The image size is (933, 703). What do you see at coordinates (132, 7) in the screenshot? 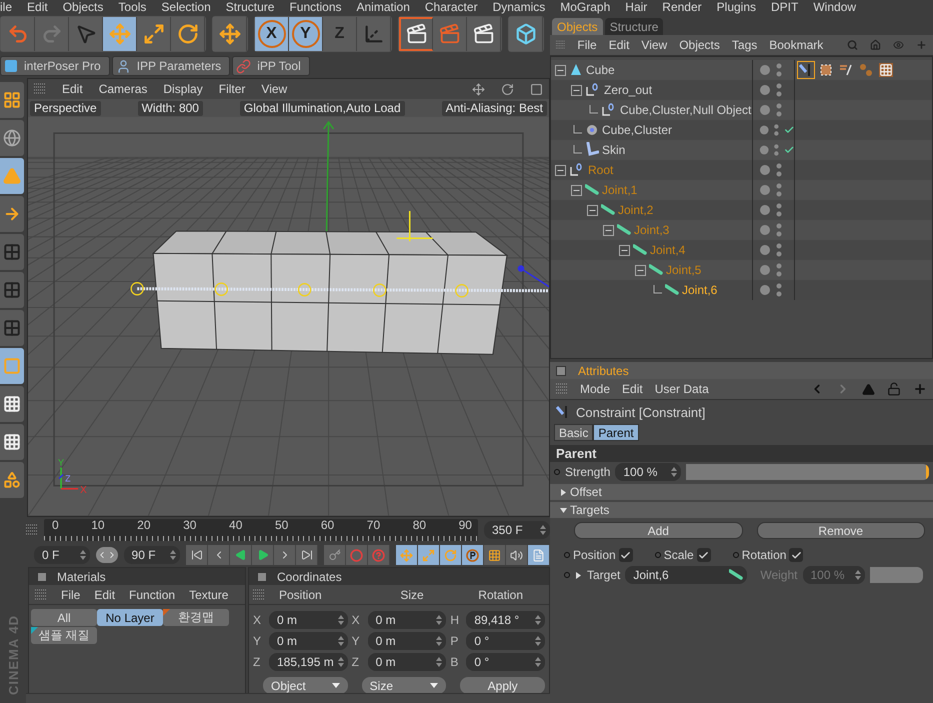
I see `menu-item: Tools` at bounding box center [132, 7].